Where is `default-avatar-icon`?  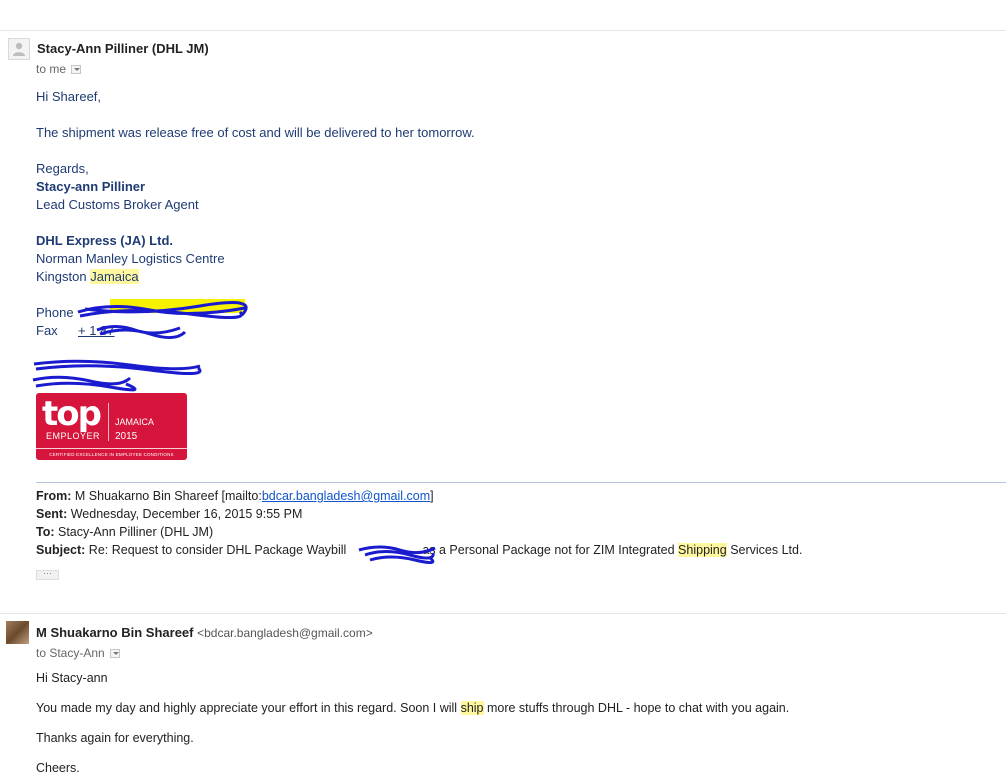
default-avatar-icon is located at coordinates (19, 49).